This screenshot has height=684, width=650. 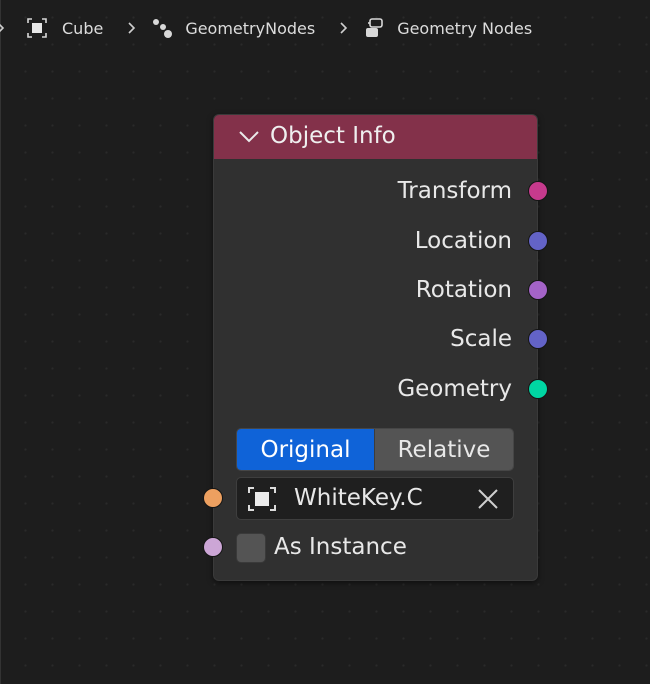 I want to click on as-instance-checkbox, so click(x=251, y=548).